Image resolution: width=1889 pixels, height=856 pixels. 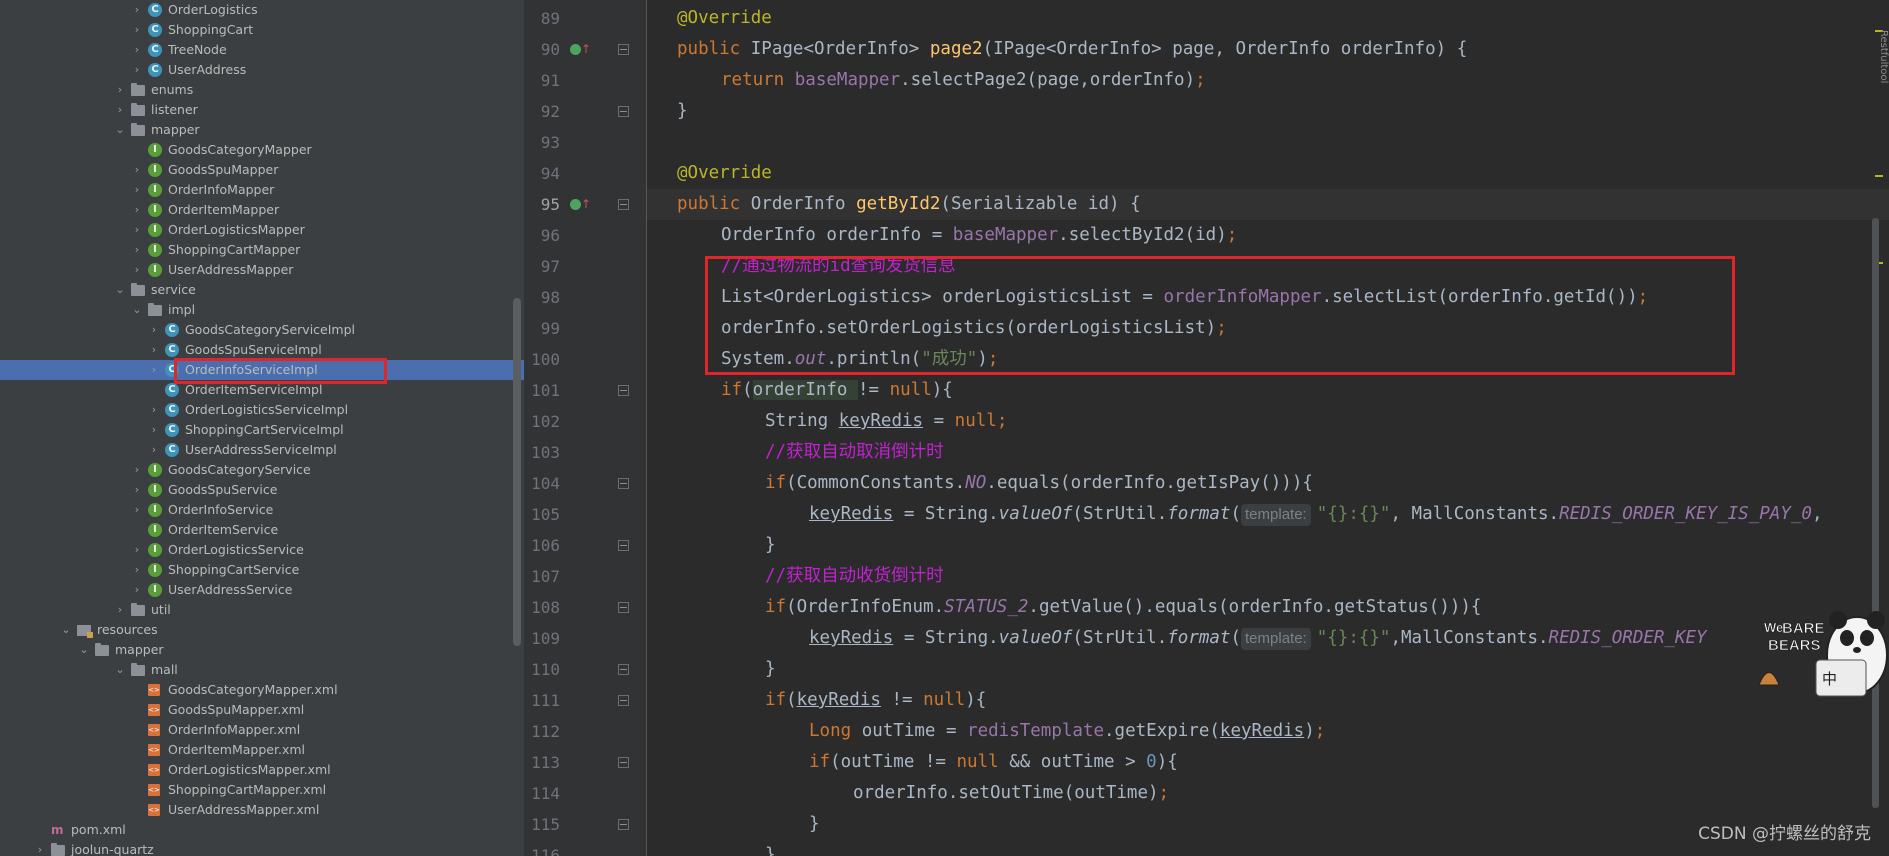 What do you see at coordinates (262, 630) in the screenshot?
I see `tree-item: ⌄ resources` at bounding box center [262, 630].